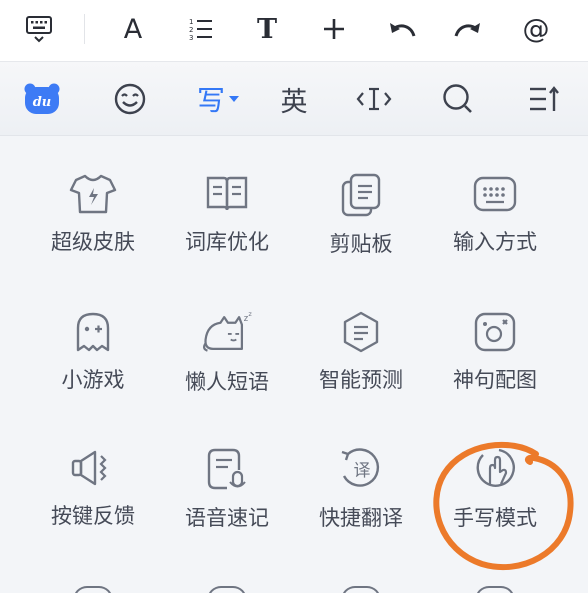 Image resolution: width=588 pixels, height=593 pixels. I want to click on emoji-button, so click(130, 99).